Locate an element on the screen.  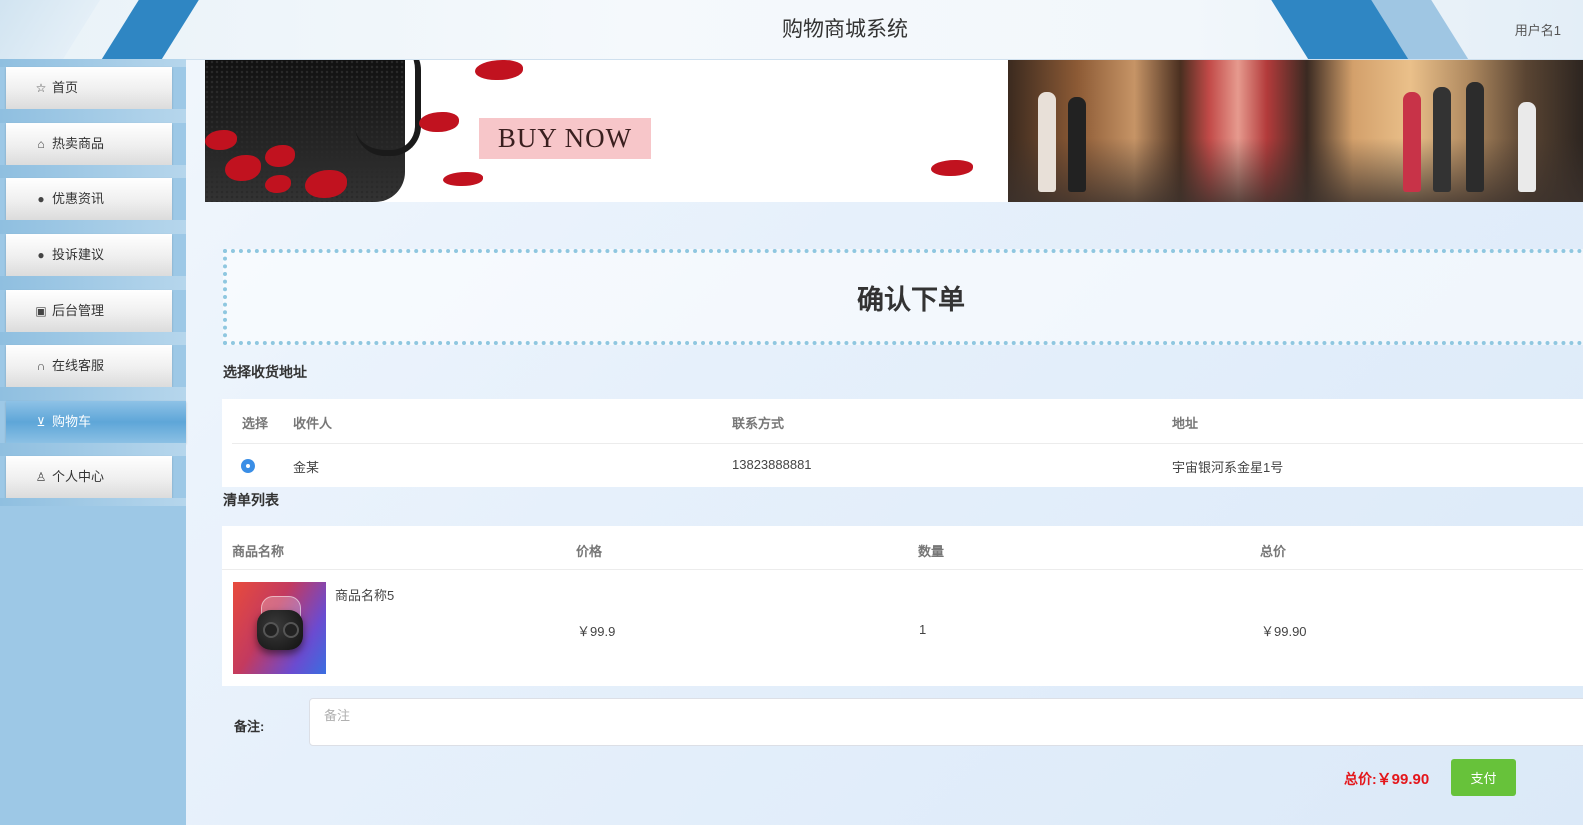
product-subtotal: ￥99.90 is located at coordinates (1284, 631).